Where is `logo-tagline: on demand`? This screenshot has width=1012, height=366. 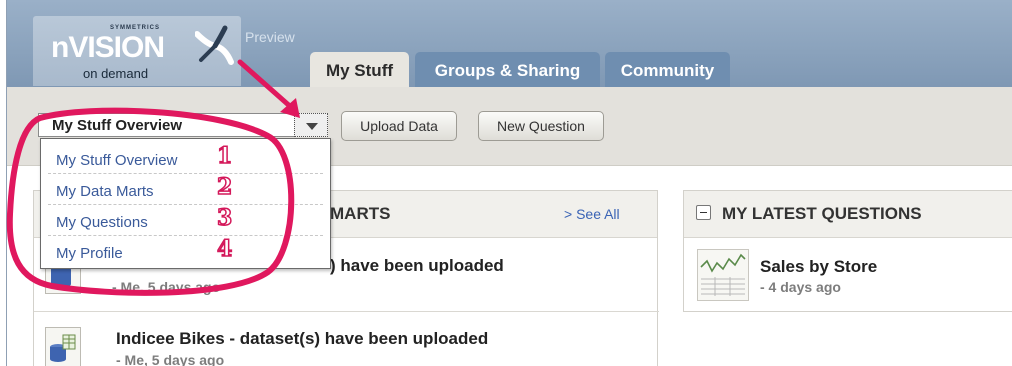 logo-tagline: on demand is located at coordinates (116, 73).